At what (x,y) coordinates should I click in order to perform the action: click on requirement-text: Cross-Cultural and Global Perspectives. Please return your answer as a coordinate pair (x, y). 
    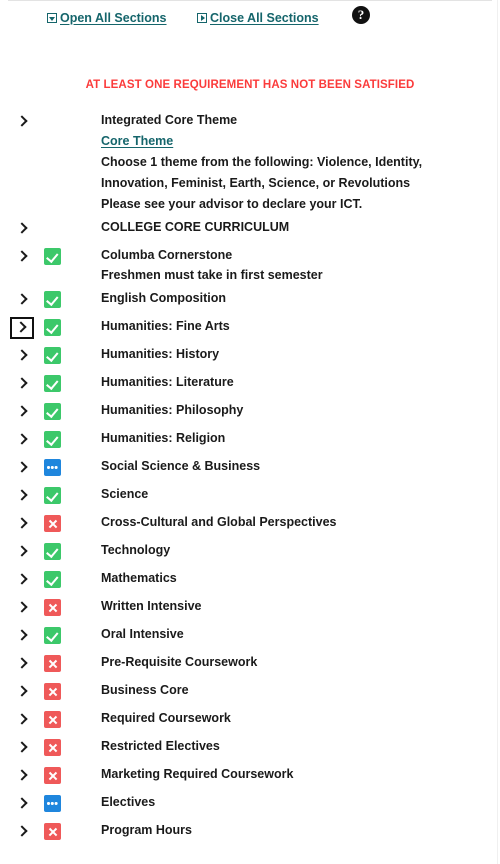
    Looking at the image, I should click on (300, 521).